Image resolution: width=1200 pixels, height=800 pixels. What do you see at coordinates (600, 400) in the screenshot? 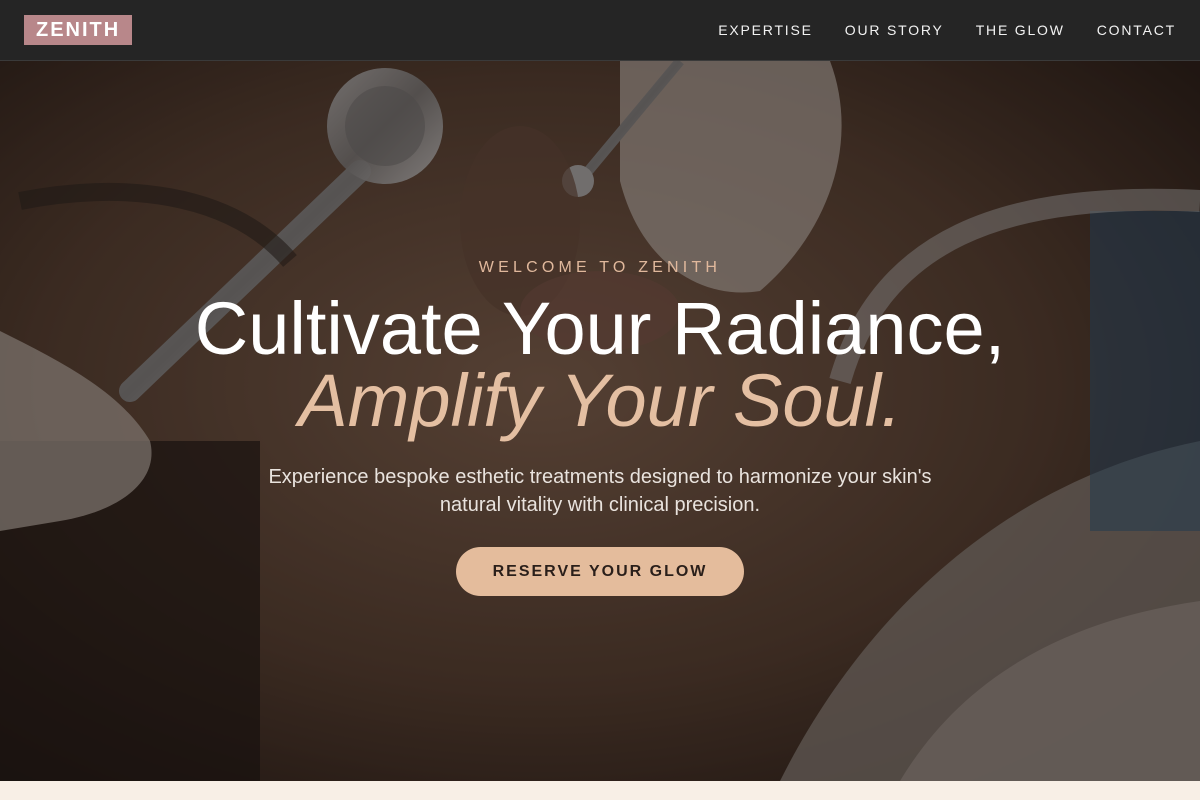
I see `hero-headline-line2: Amplify Your Soul.` at bounding box center [600, 400].